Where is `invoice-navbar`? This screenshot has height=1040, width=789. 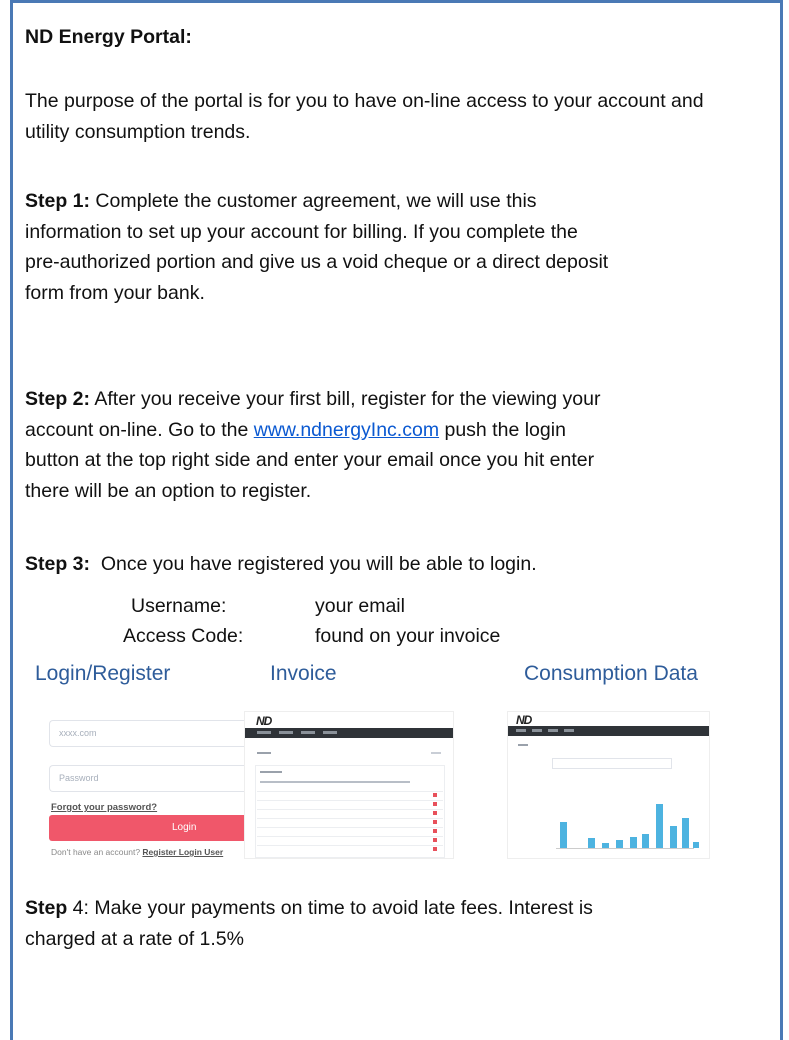 invoice-navbar is located at coordinates (349, 733).